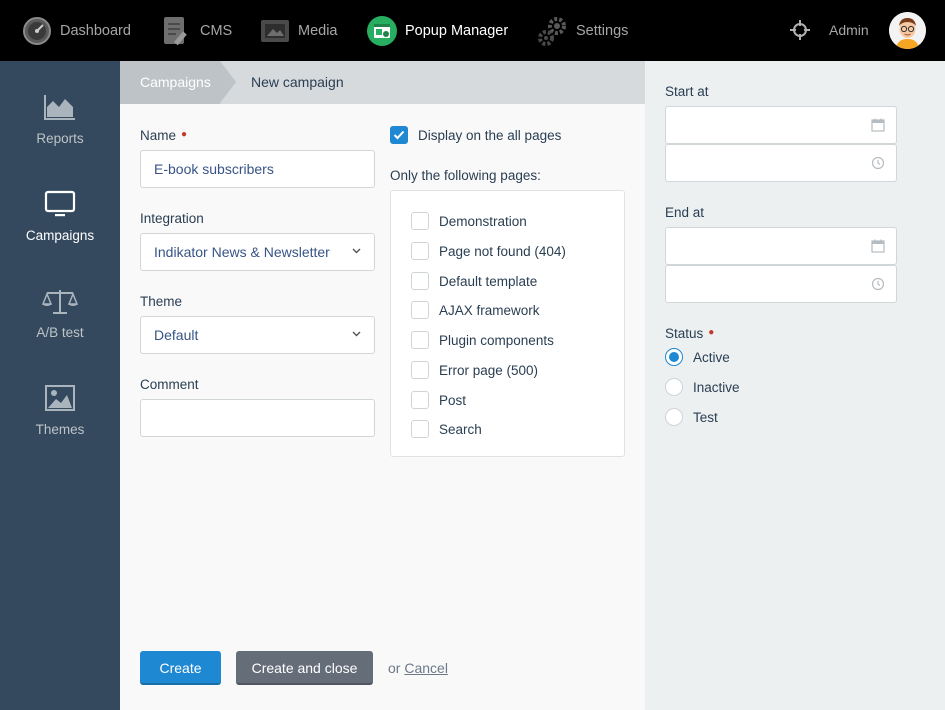 The width and height of the screenshot is (945, 710). I want to click on page-option-default-template: Default template, so click(474, 281).